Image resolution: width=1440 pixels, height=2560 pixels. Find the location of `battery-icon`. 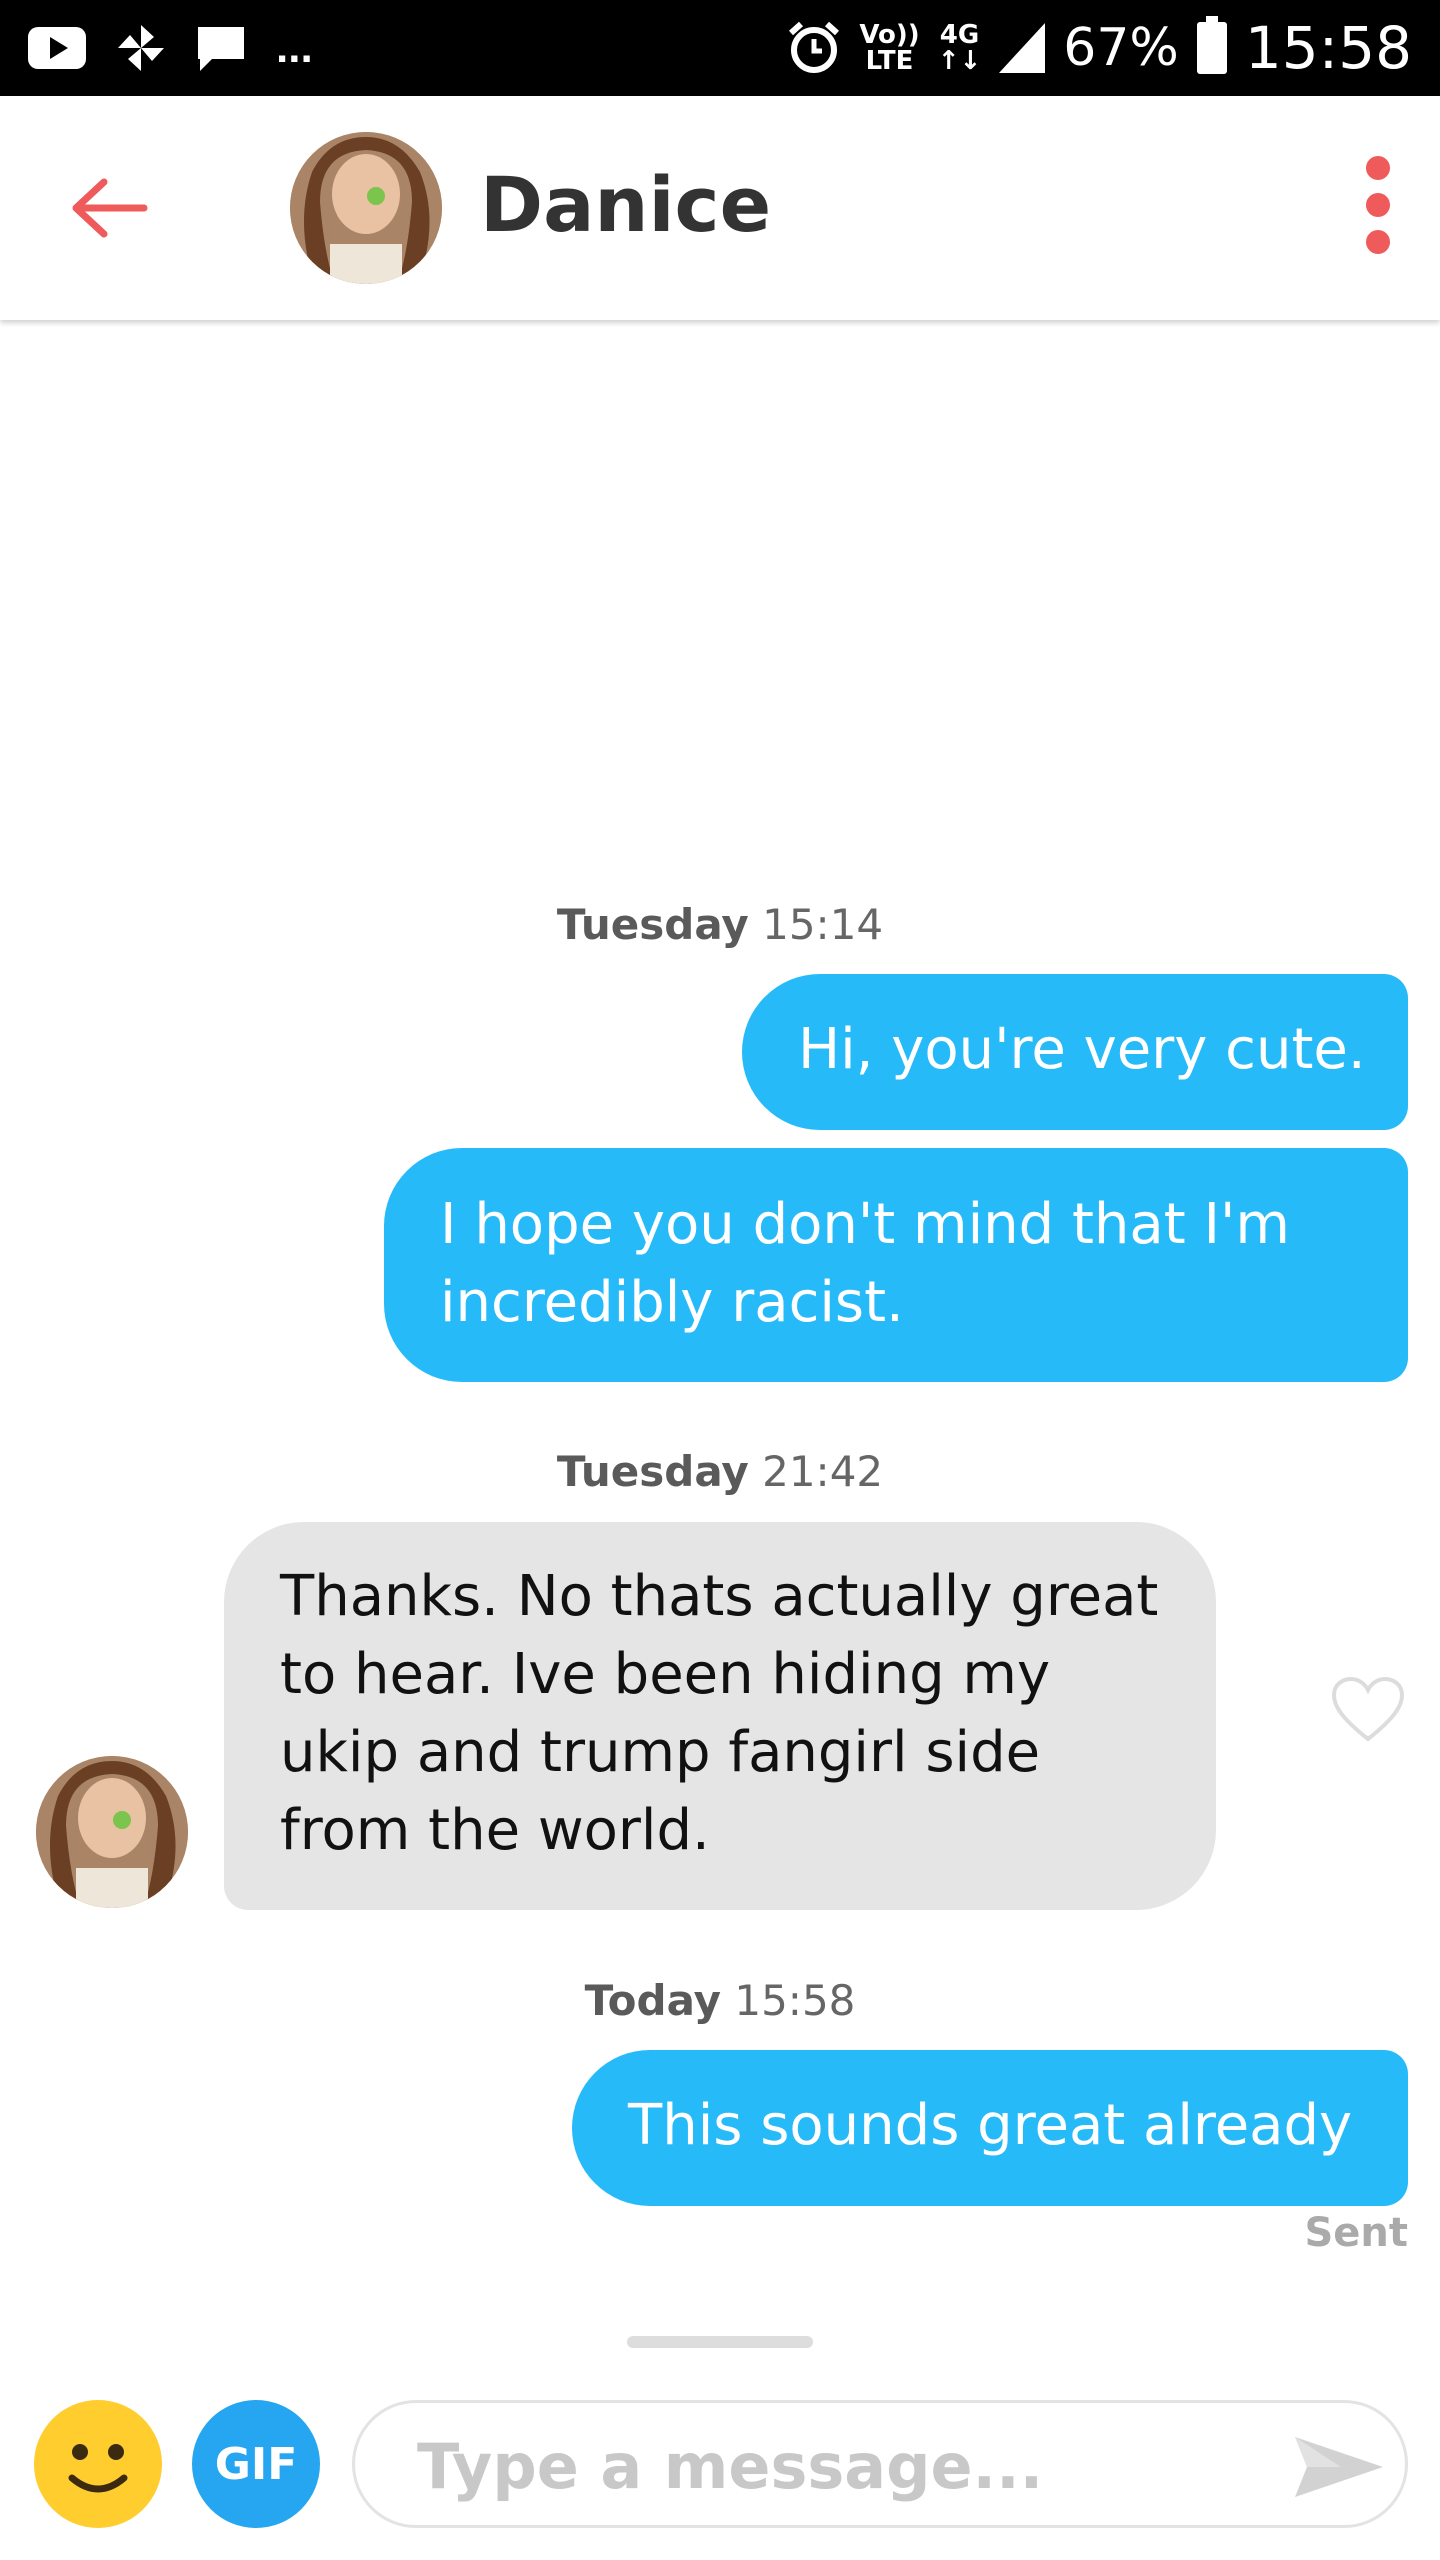

battery-icon is located at coordinates (1211, 45).